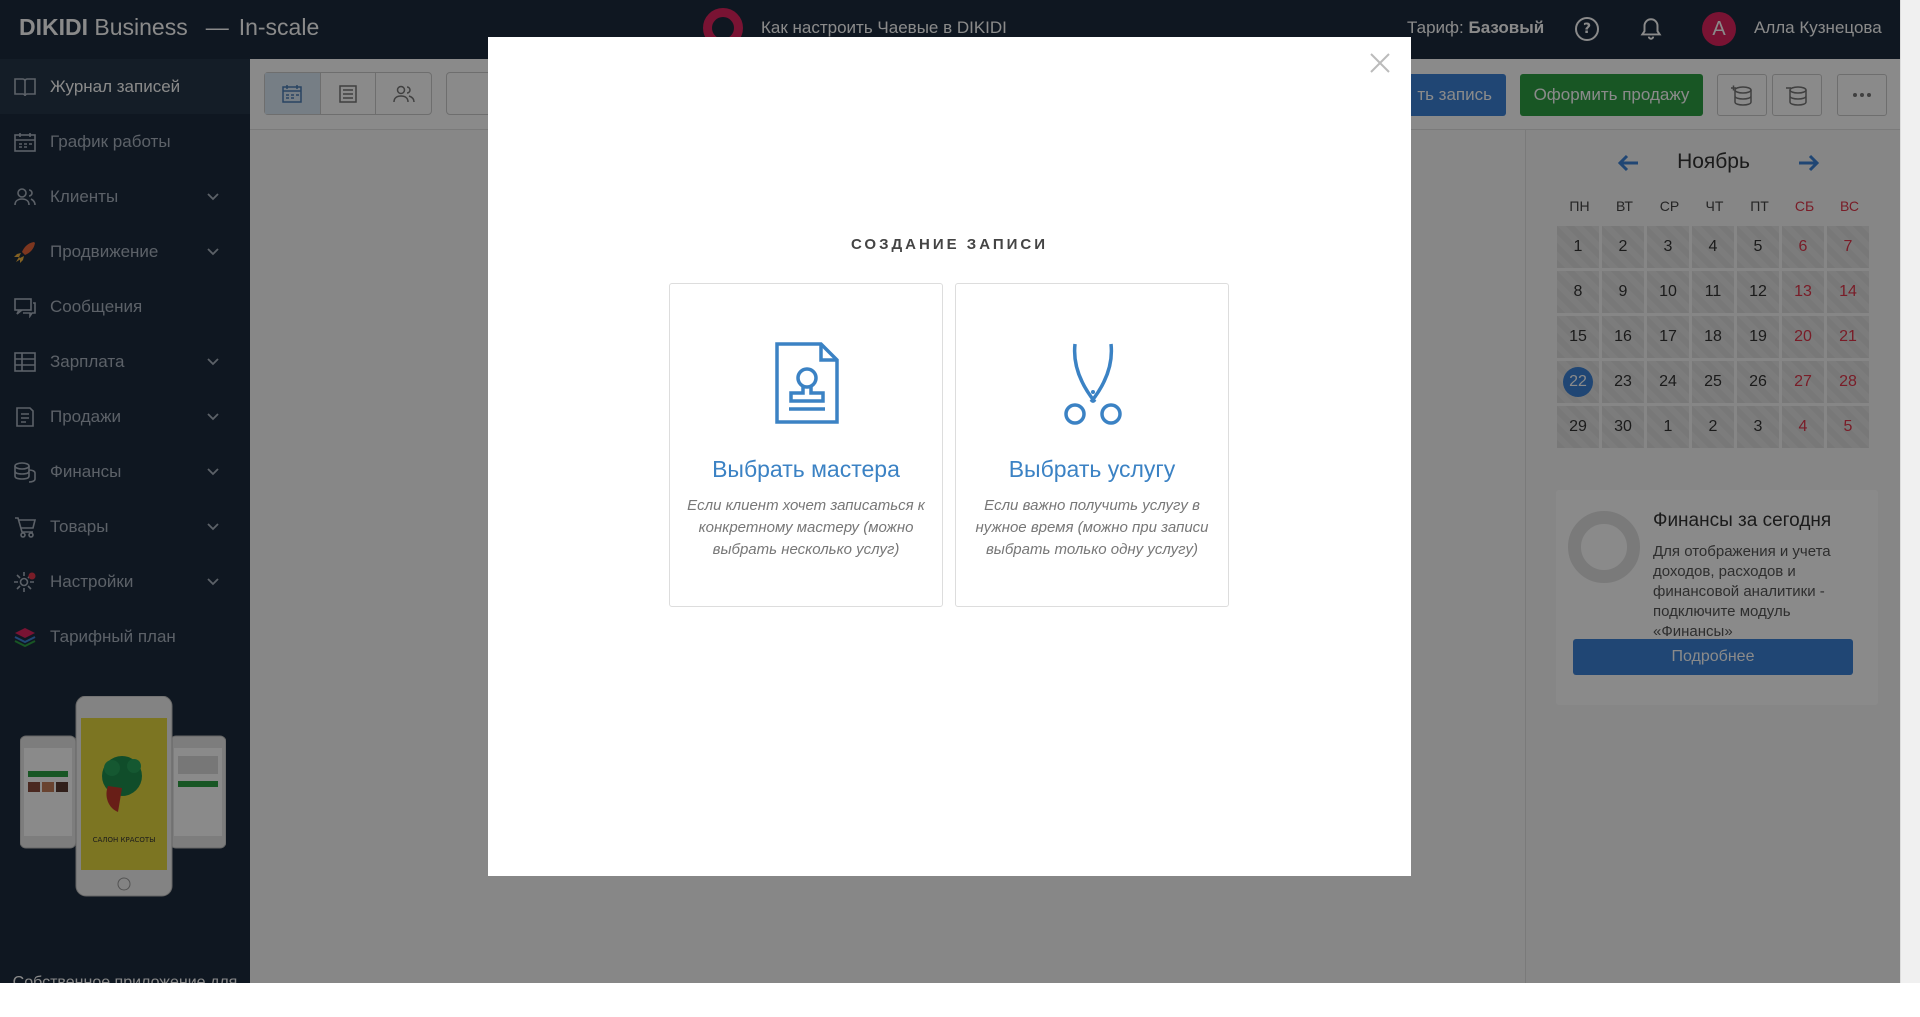 The width and height of the screenshot is (1920, 1017). I want to click on page-scrollbar, so click(1910, 491).